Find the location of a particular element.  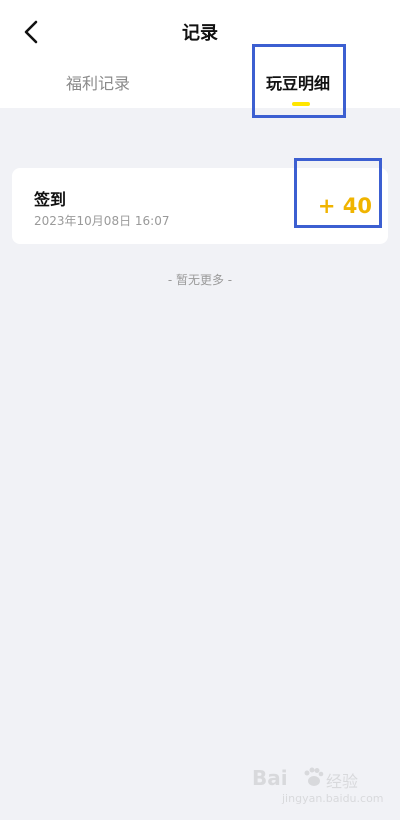

record-time: 2023年10月08日 16:07 is located at coordinates (102, 221).